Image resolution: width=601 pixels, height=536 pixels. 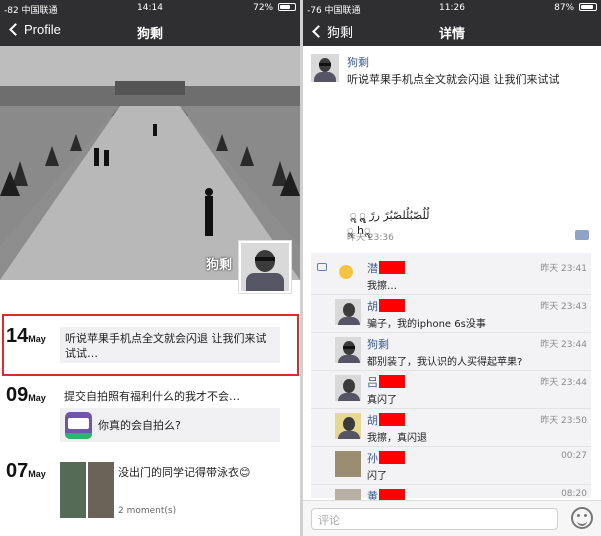 What do you see at coordinates (87, 490) in the screenshot?
I see `moment-photos` at bounding box center [87, 490].